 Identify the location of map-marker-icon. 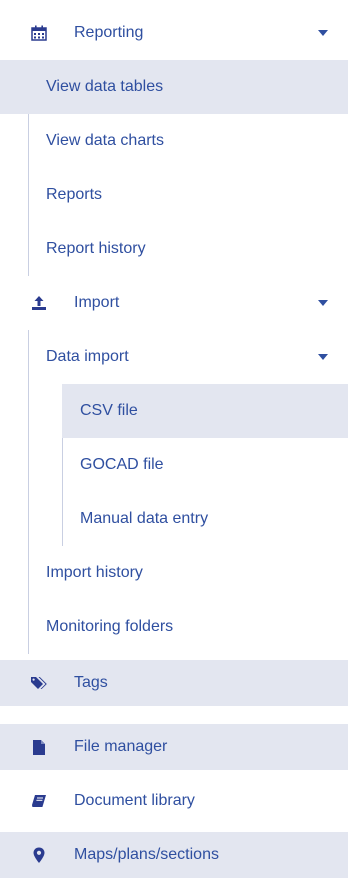
(39, 855).